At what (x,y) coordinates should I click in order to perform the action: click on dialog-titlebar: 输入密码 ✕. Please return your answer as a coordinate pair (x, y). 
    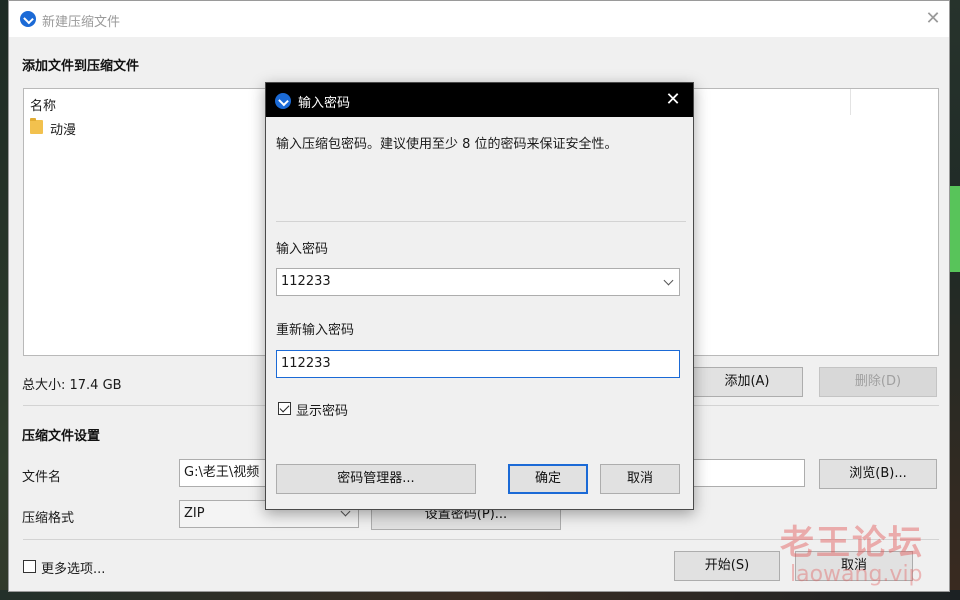
    Looking at the image, I should click on (479, 100).